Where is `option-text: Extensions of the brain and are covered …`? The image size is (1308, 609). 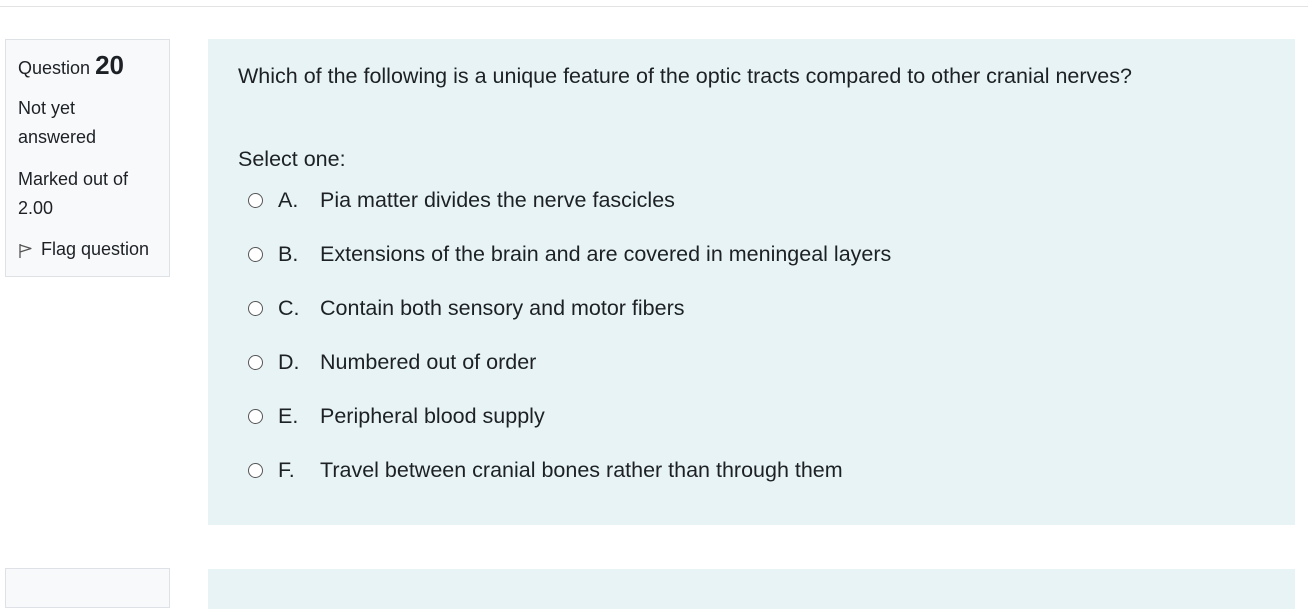 option-text: Extensions of the brain and are covered … is located at coordinates (606, 253).